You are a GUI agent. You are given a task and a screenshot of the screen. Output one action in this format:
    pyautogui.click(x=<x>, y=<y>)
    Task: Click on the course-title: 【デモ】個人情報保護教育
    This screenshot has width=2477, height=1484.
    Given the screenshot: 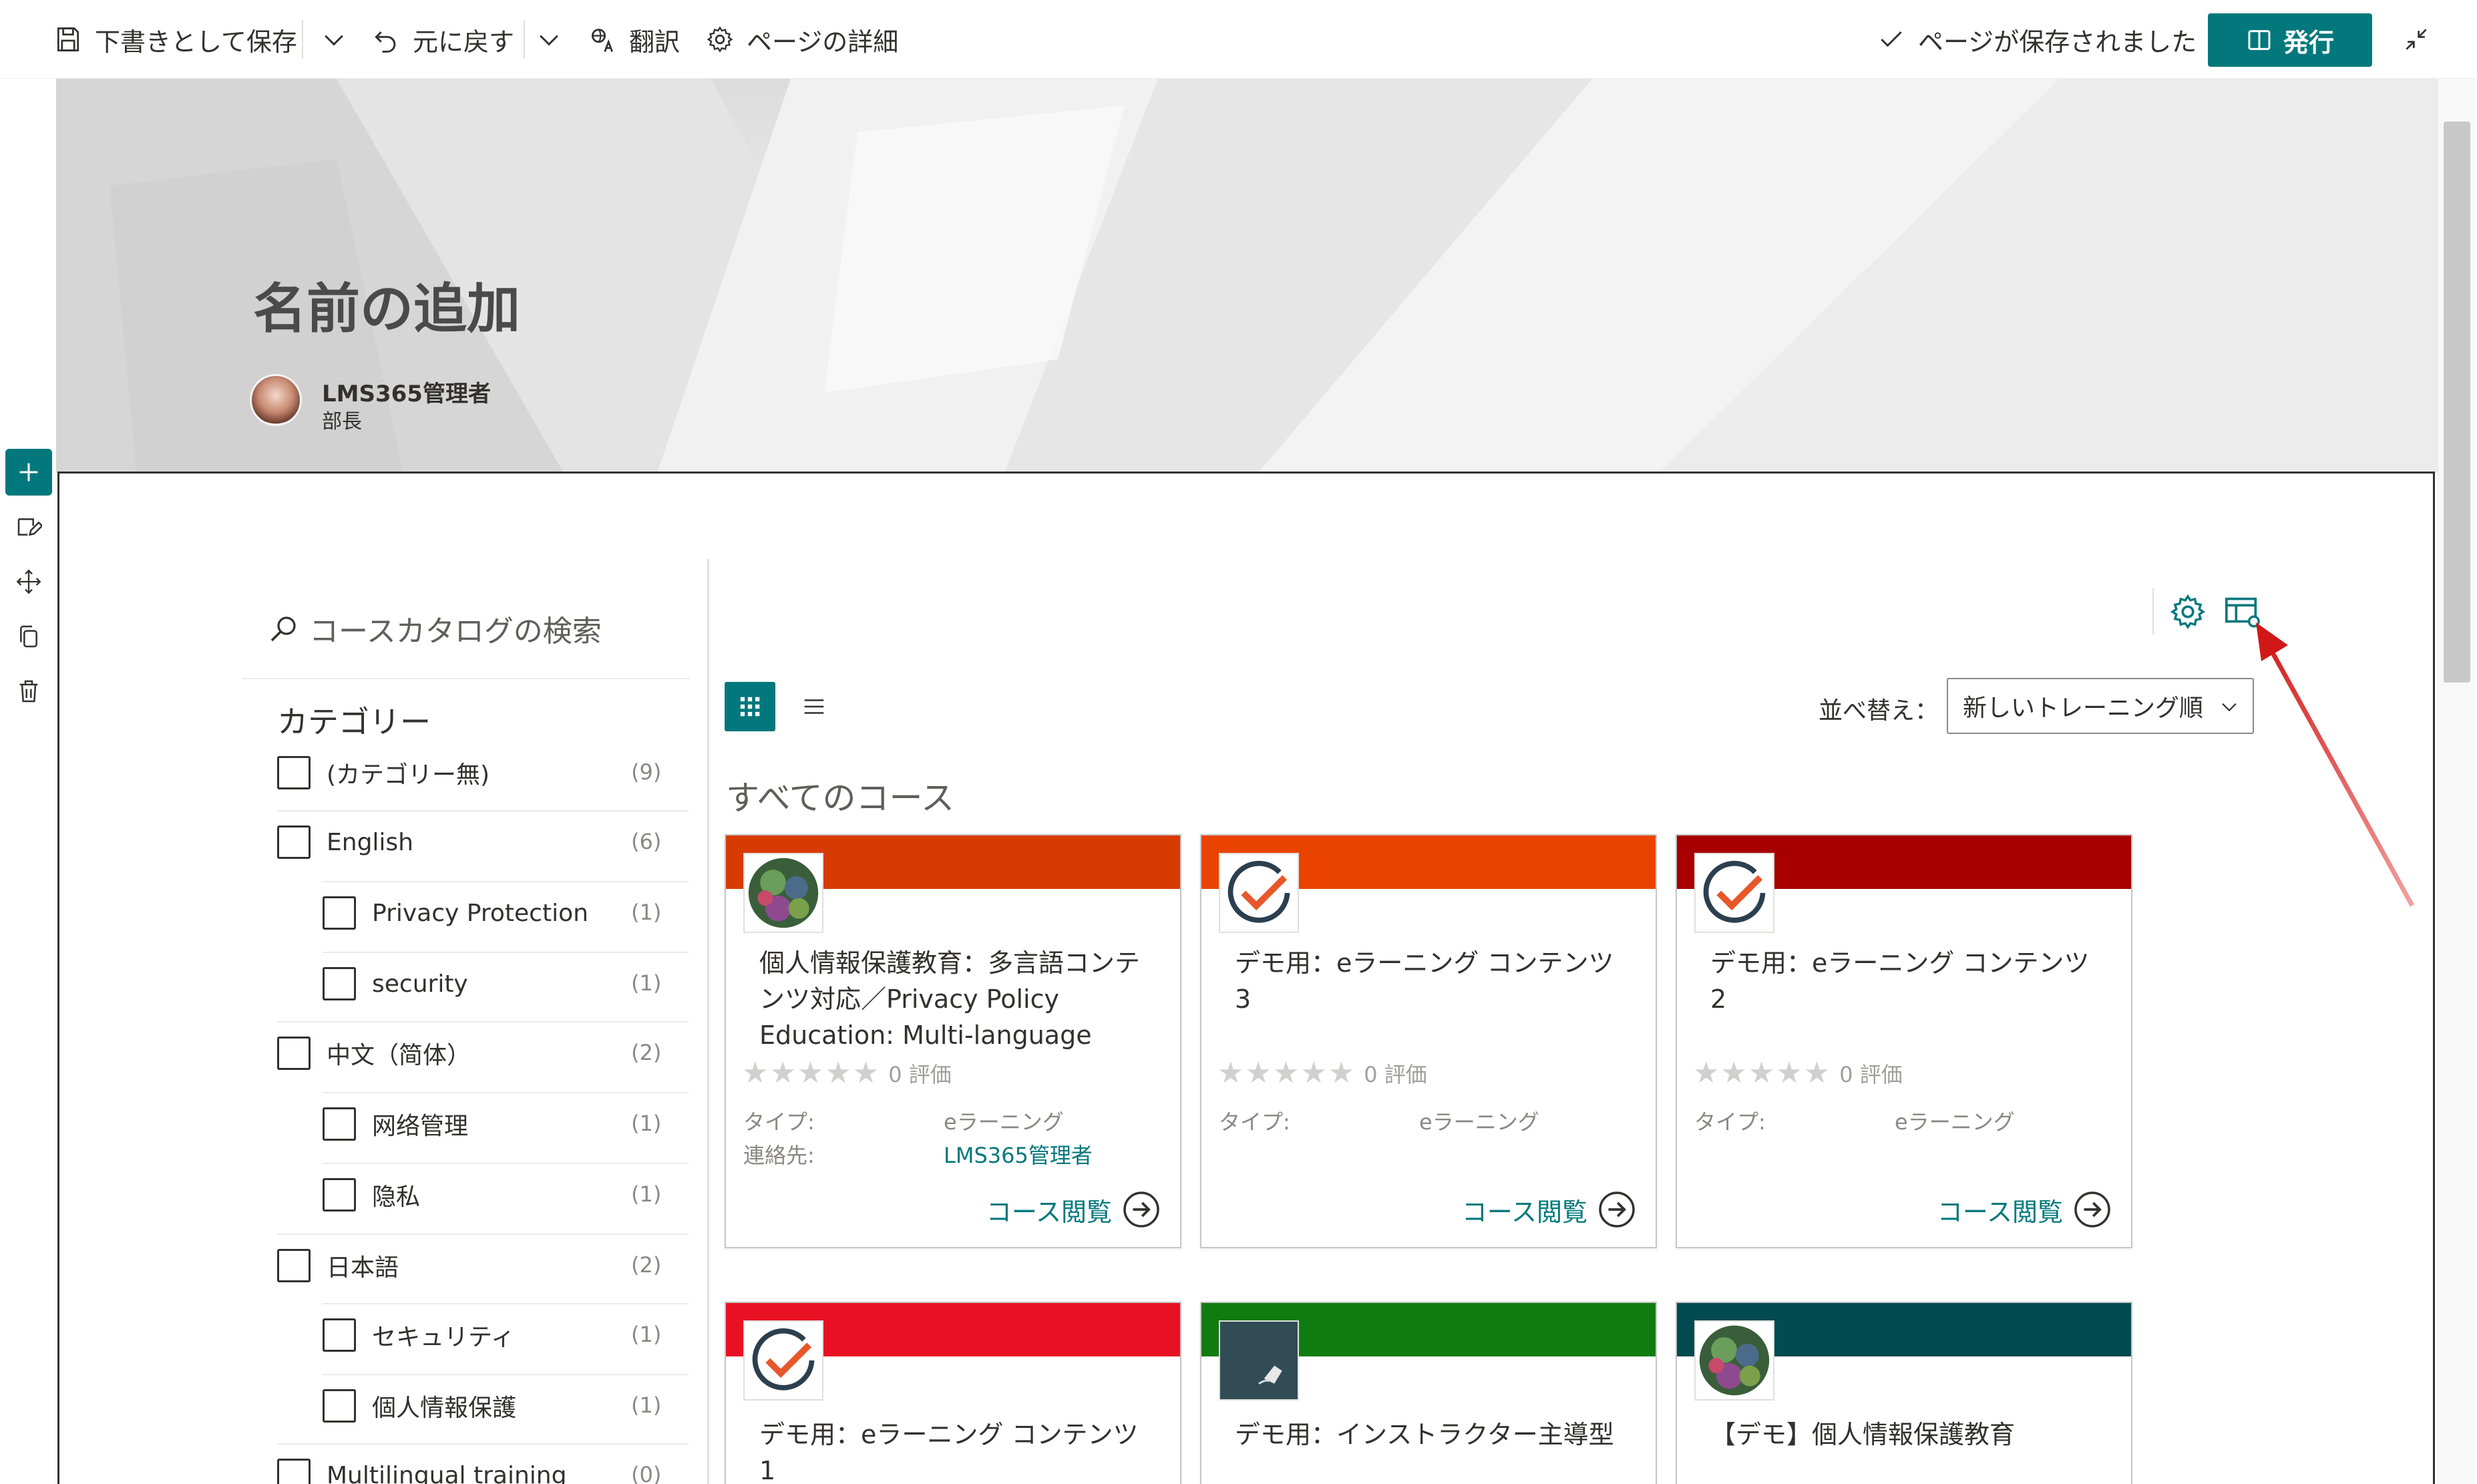 What is the action you would take?
    pyautogui.click(x=1910, y=1435)
    